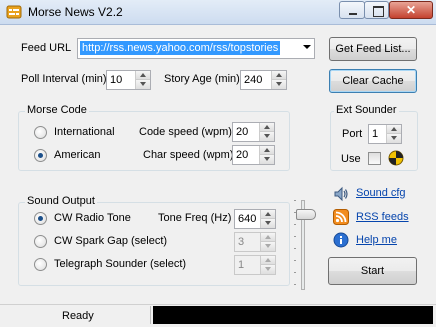 The image size is (436, 327). I want to click on status-text: Ready, so click(78, 316).